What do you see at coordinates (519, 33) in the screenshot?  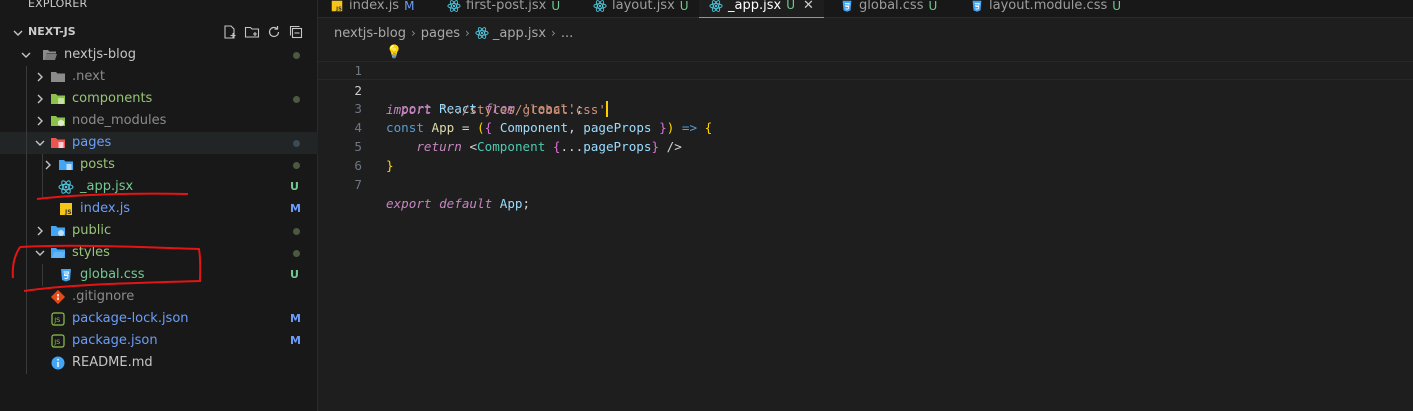 I see `breadcrumb-item-file: _app.jsx` at bounding box center [519, 33].